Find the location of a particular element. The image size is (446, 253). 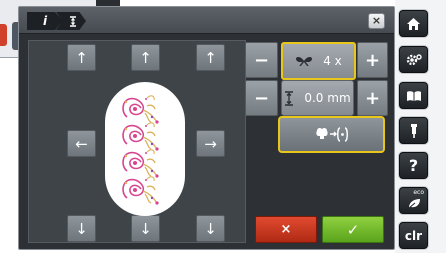

repeat-count-field: 4 x is located at coordinates (318, 61).